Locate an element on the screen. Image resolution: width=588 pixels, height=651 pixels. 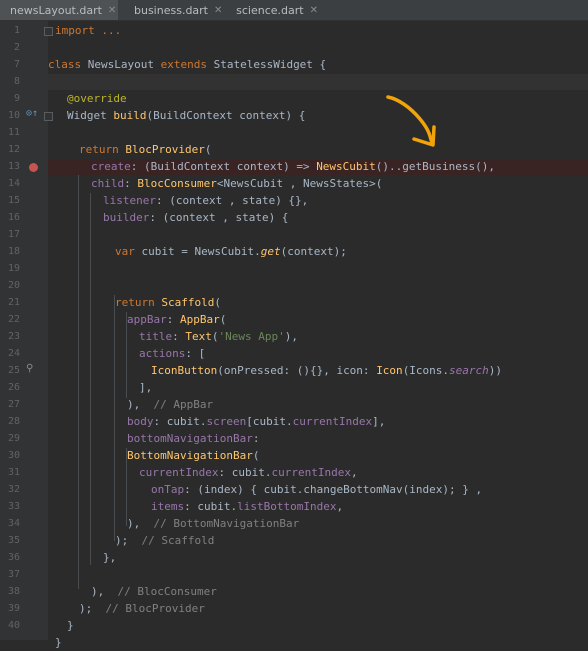
code-line: return BlocProvider( is located at coordinates (318, 150).